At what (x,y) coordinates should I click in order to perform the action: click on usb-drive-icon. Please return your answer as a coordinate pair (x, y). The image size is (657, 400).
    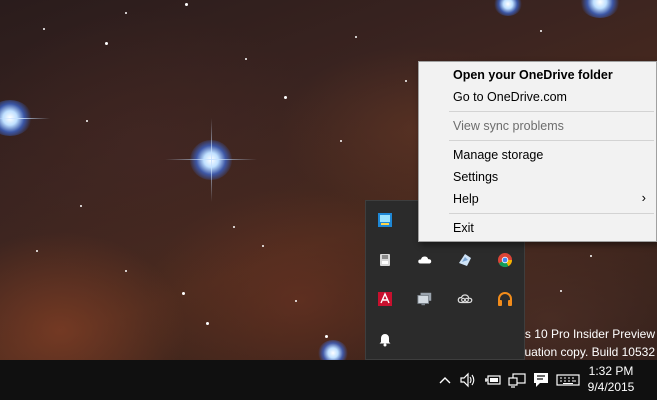
    Looking at the image, I should click on (385, 260).